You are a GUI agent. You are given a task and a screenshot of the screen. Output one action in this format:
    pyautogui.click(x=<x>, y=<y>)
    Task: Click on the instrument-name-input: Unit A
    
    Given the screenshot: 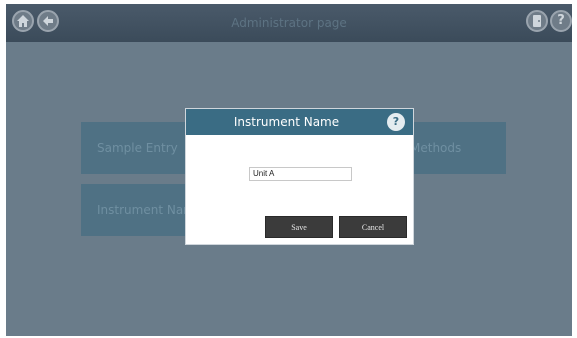 What is the action you would take?
    pyautogui.click(x=300, y=174)
    